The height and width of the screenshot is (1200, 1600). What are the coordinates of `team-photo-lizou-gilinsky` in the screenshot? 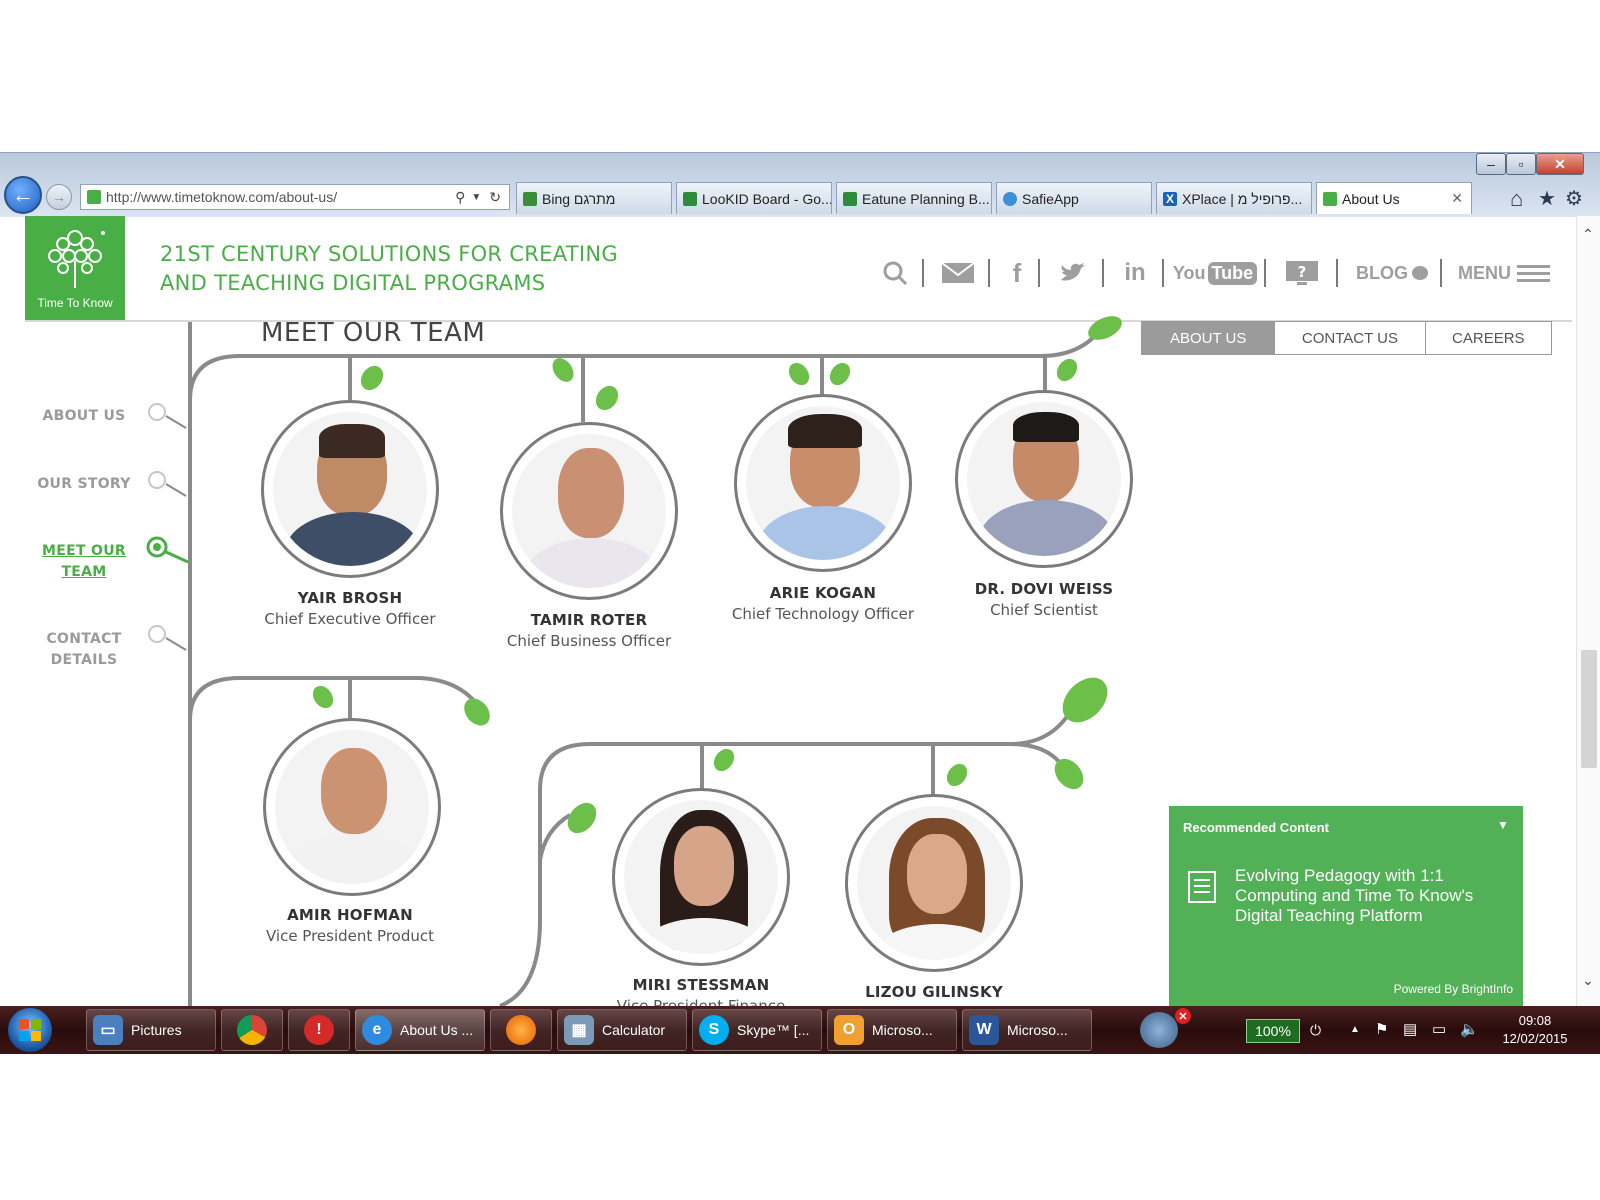 It's located at (934, 883).